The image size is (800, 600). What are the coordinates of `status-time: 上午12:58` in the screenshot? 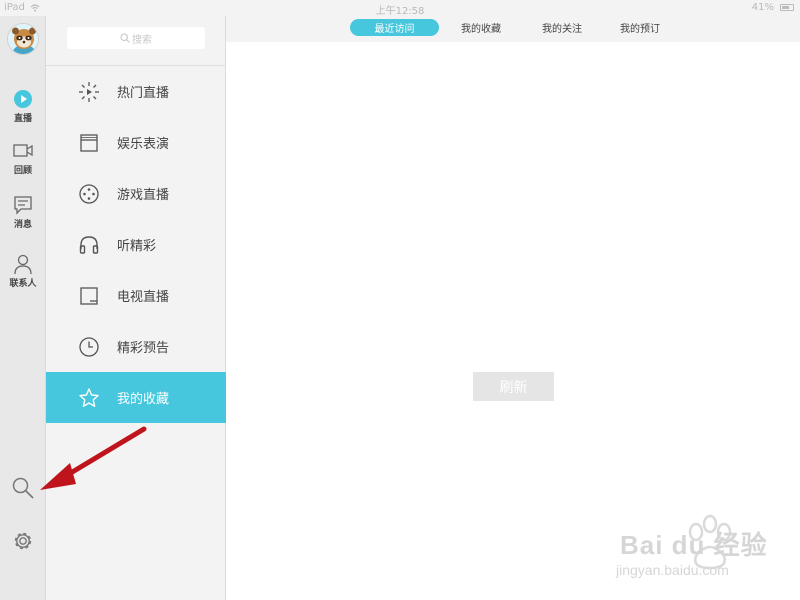 It's located at (400, 11).